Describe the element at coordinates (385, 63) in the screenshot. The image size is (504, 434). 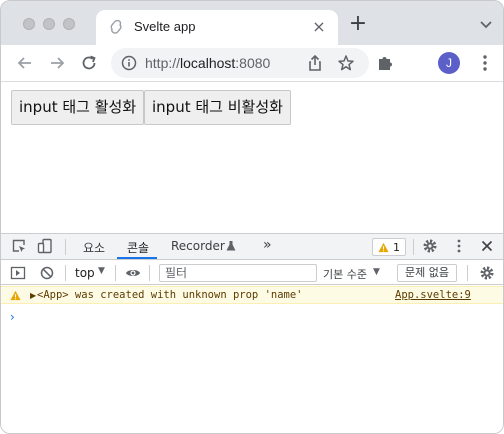
I see `extensions-puzzle-icon` at that location.